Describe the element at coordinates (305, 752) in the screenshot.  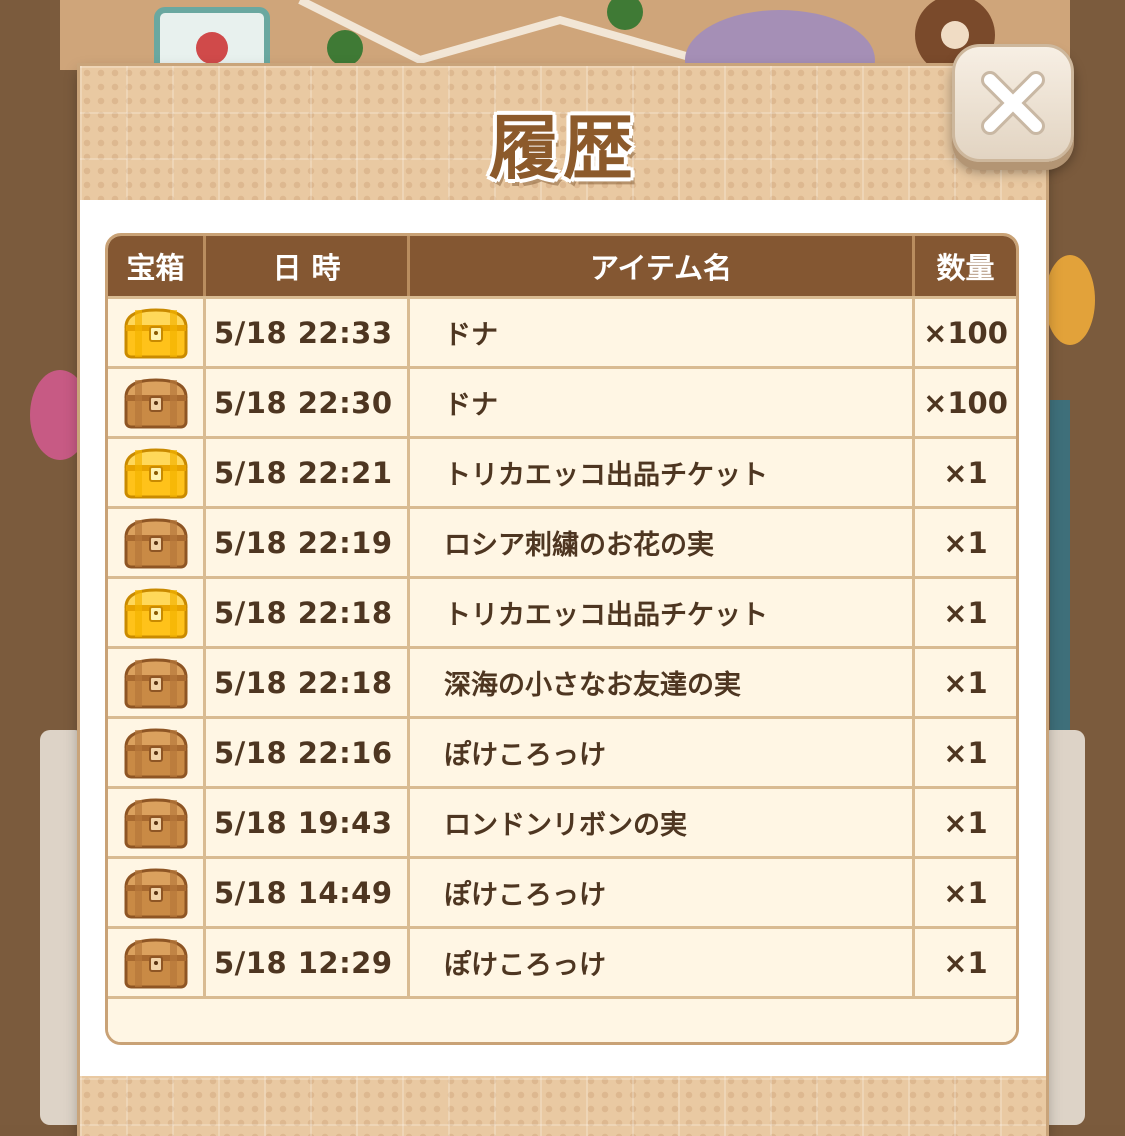
I see `row-datetime: 5/18 22:16` at that location.